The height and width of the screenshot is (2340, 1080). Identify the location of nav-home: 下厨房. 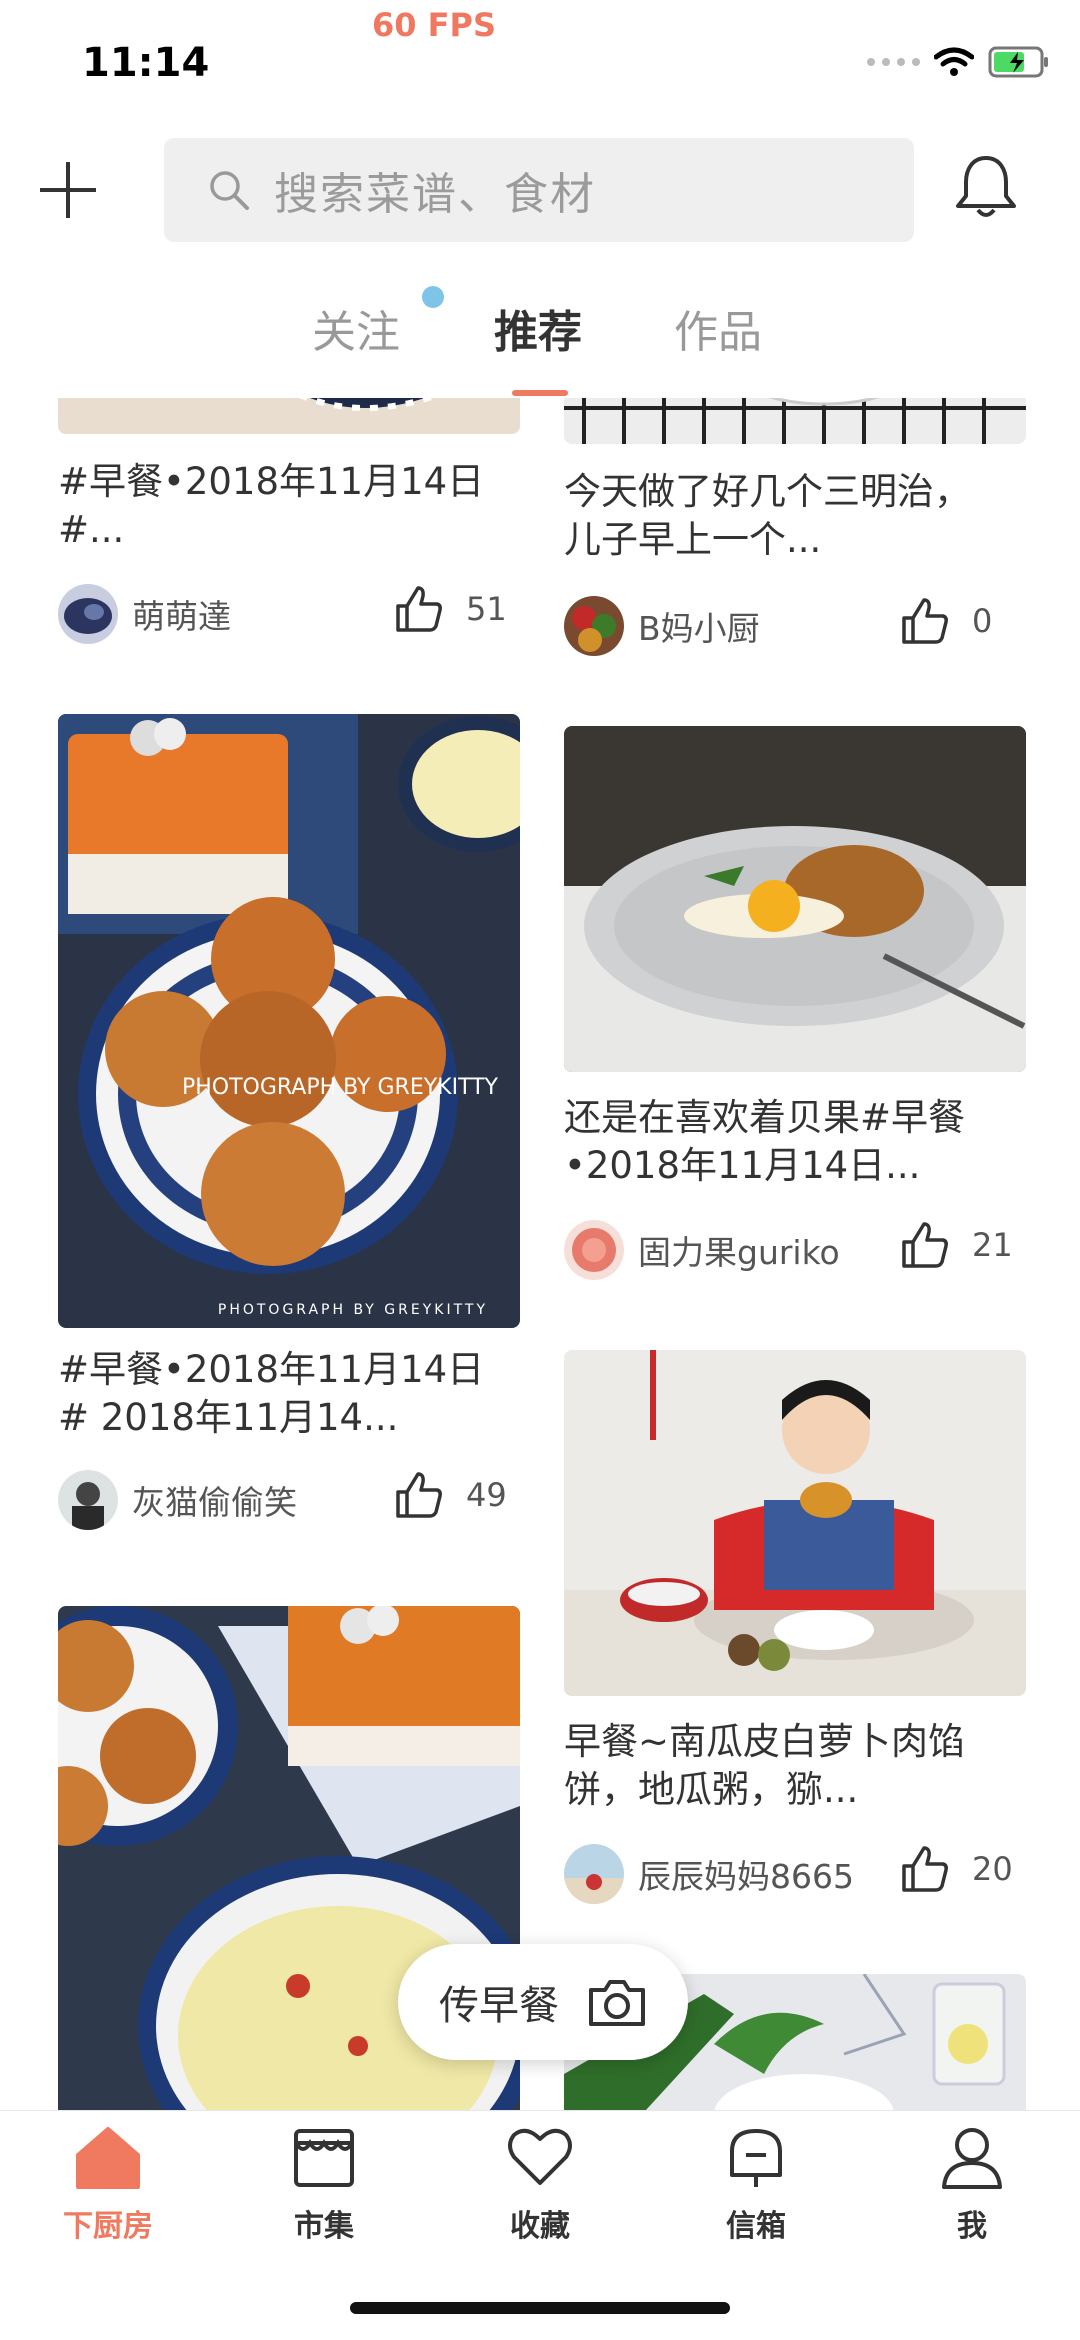
(108, 2185).